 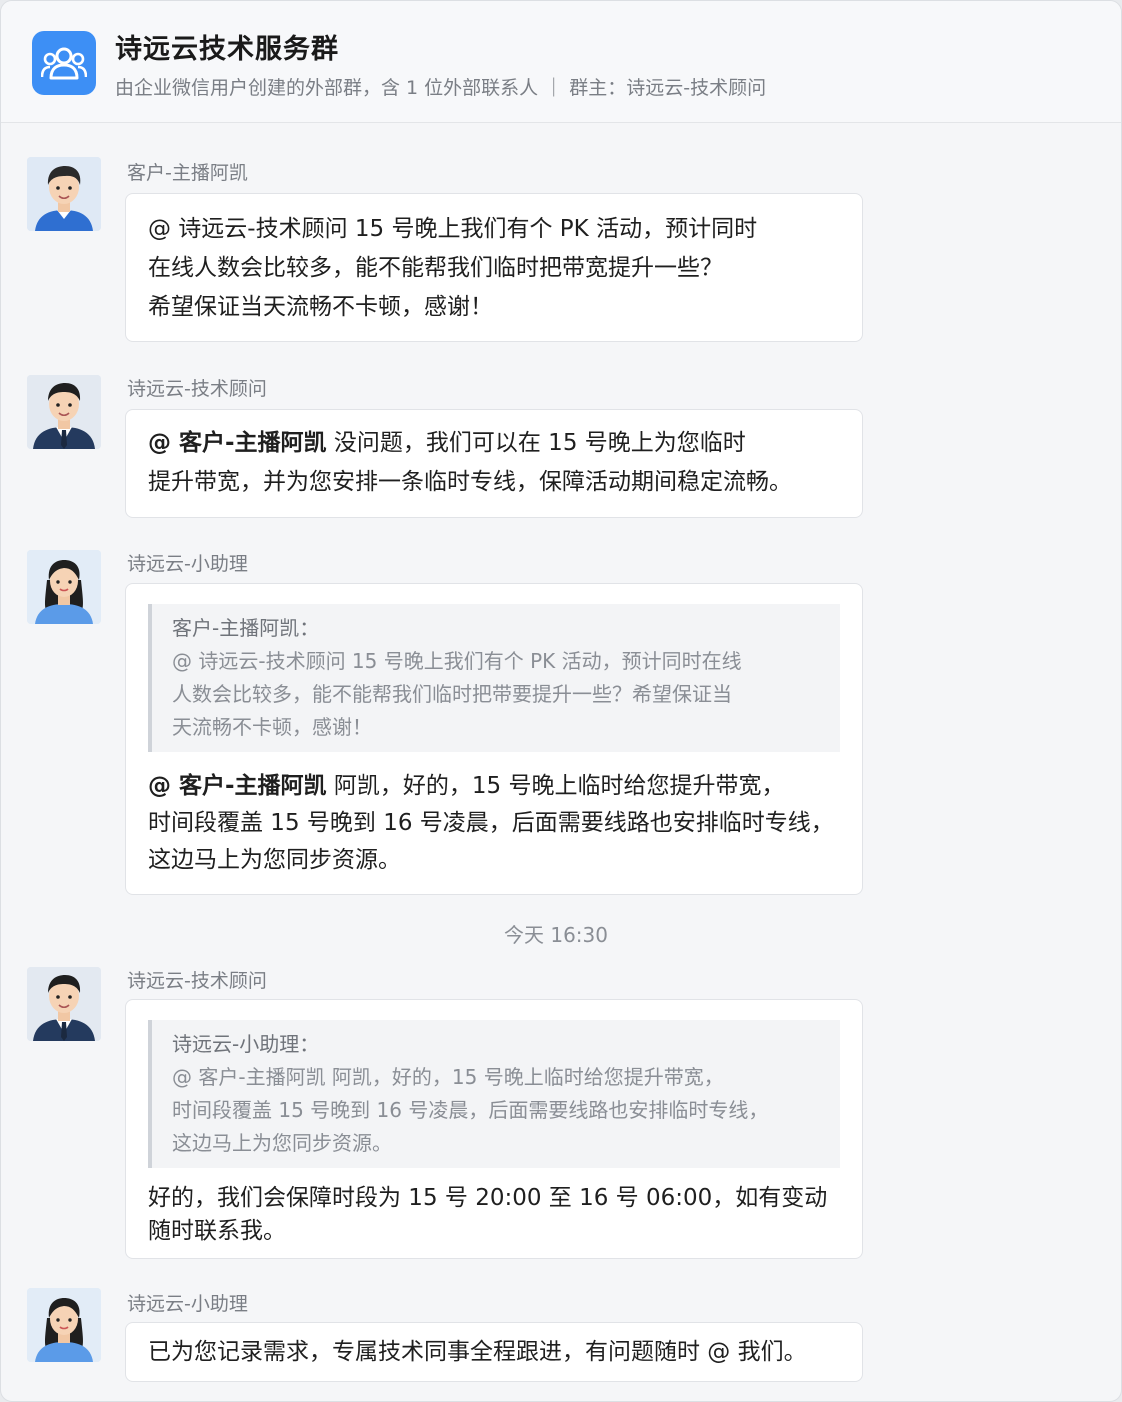 I want to click on message-bubble: 已为您记录需求，专属技术同事全程跟进，有问题随时 @ 我们。, so click(x=494, y=1352).